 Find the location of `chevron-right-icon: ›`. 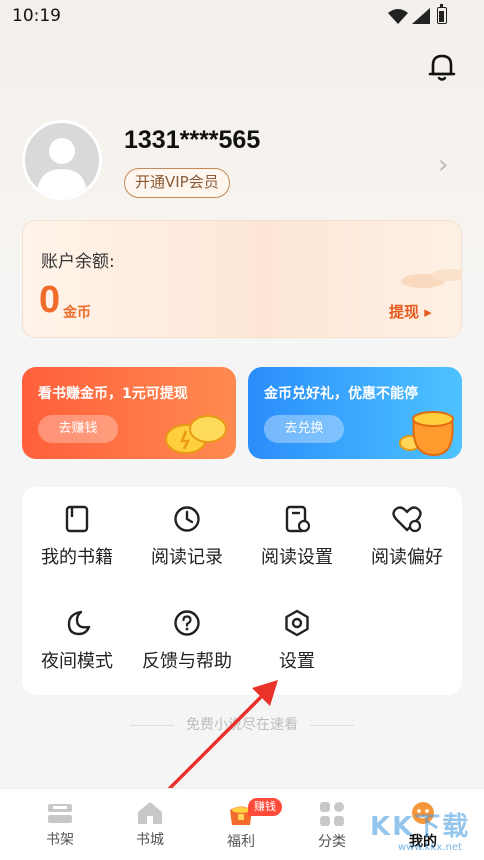

chevron-right-icon: › is located at coordinates (443, 165).